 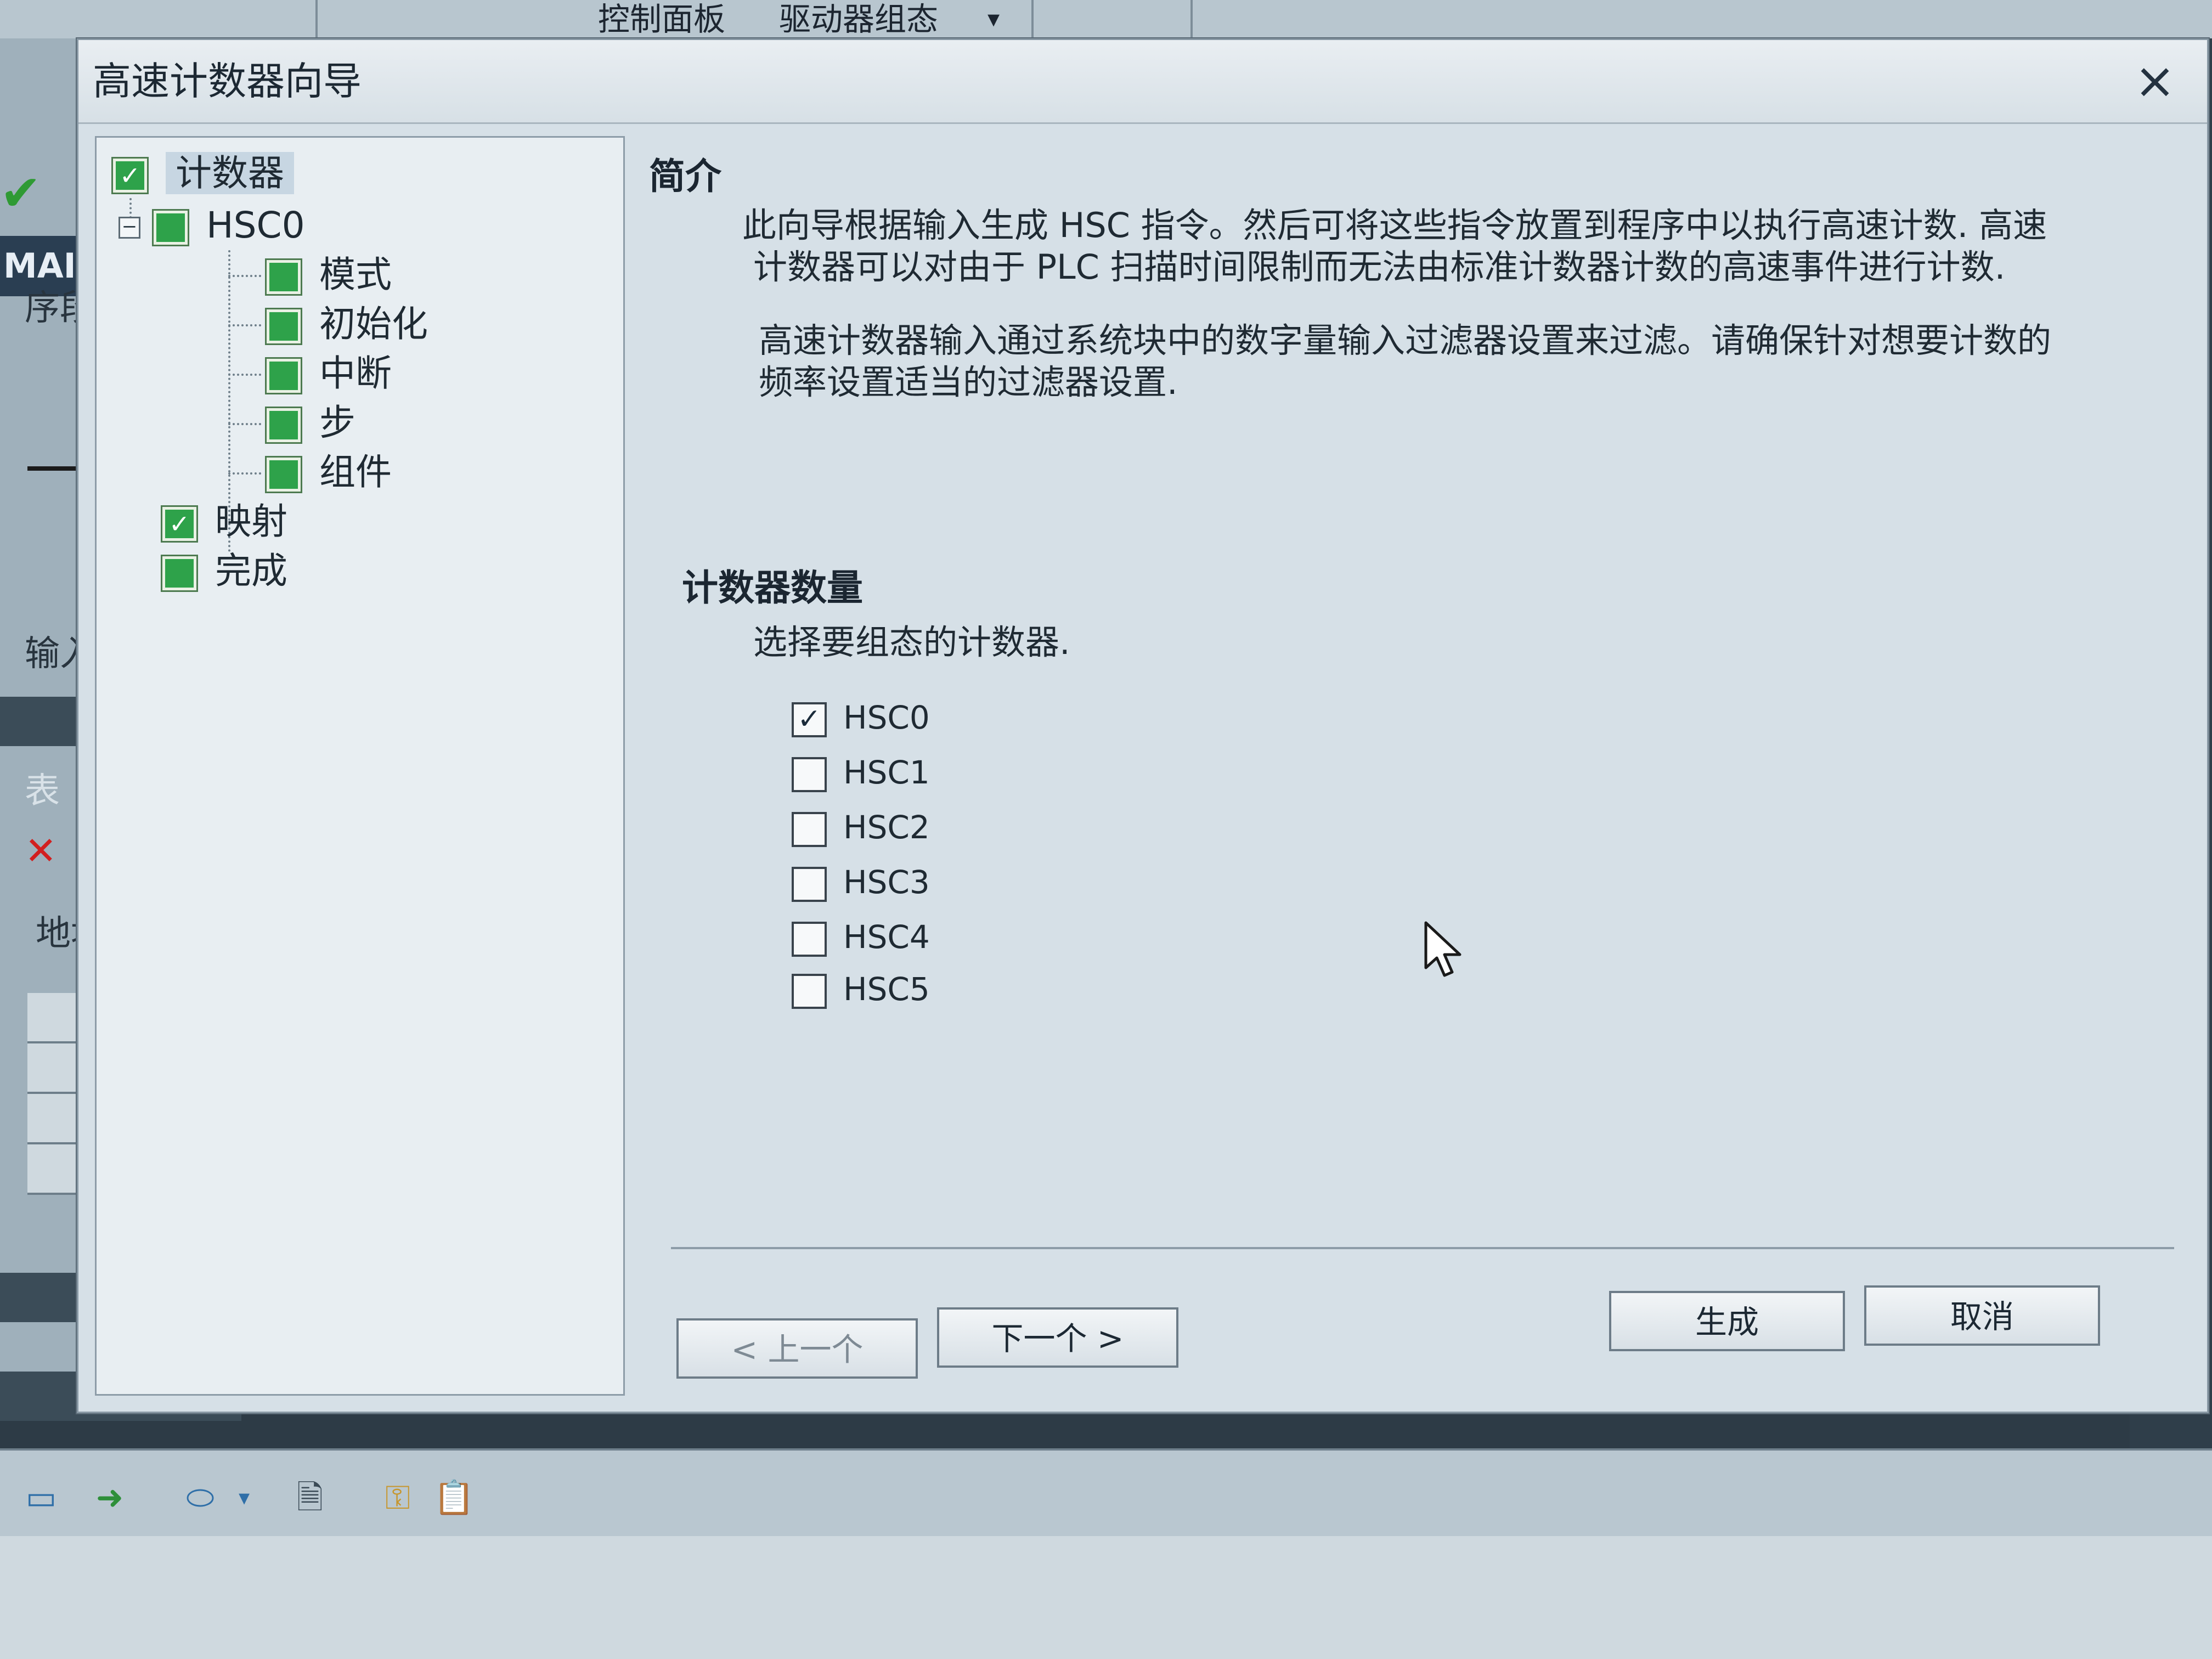 What do you see at coordinates (312, 423) in the screenshot?
I see `tree-item-step: 步` at bounding box center [312, 423].